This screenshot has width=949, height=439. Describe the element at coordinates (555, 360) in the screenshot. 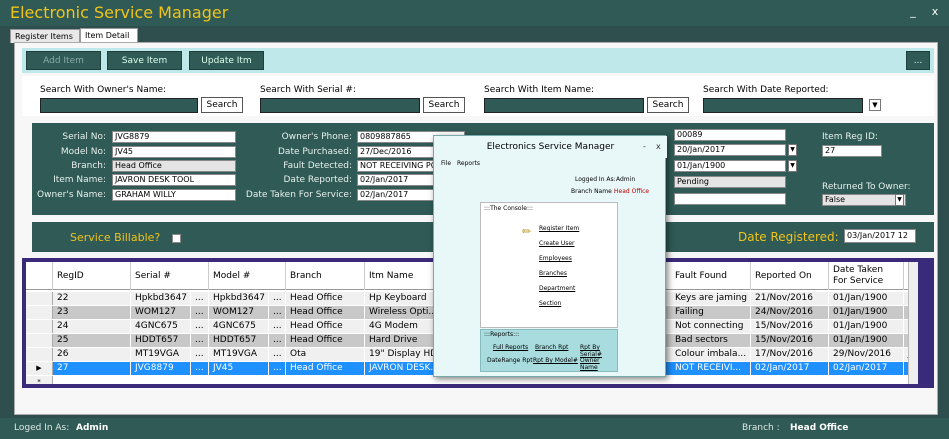

I see `link-rpt-by-model: Rpt By Model#` at that location.